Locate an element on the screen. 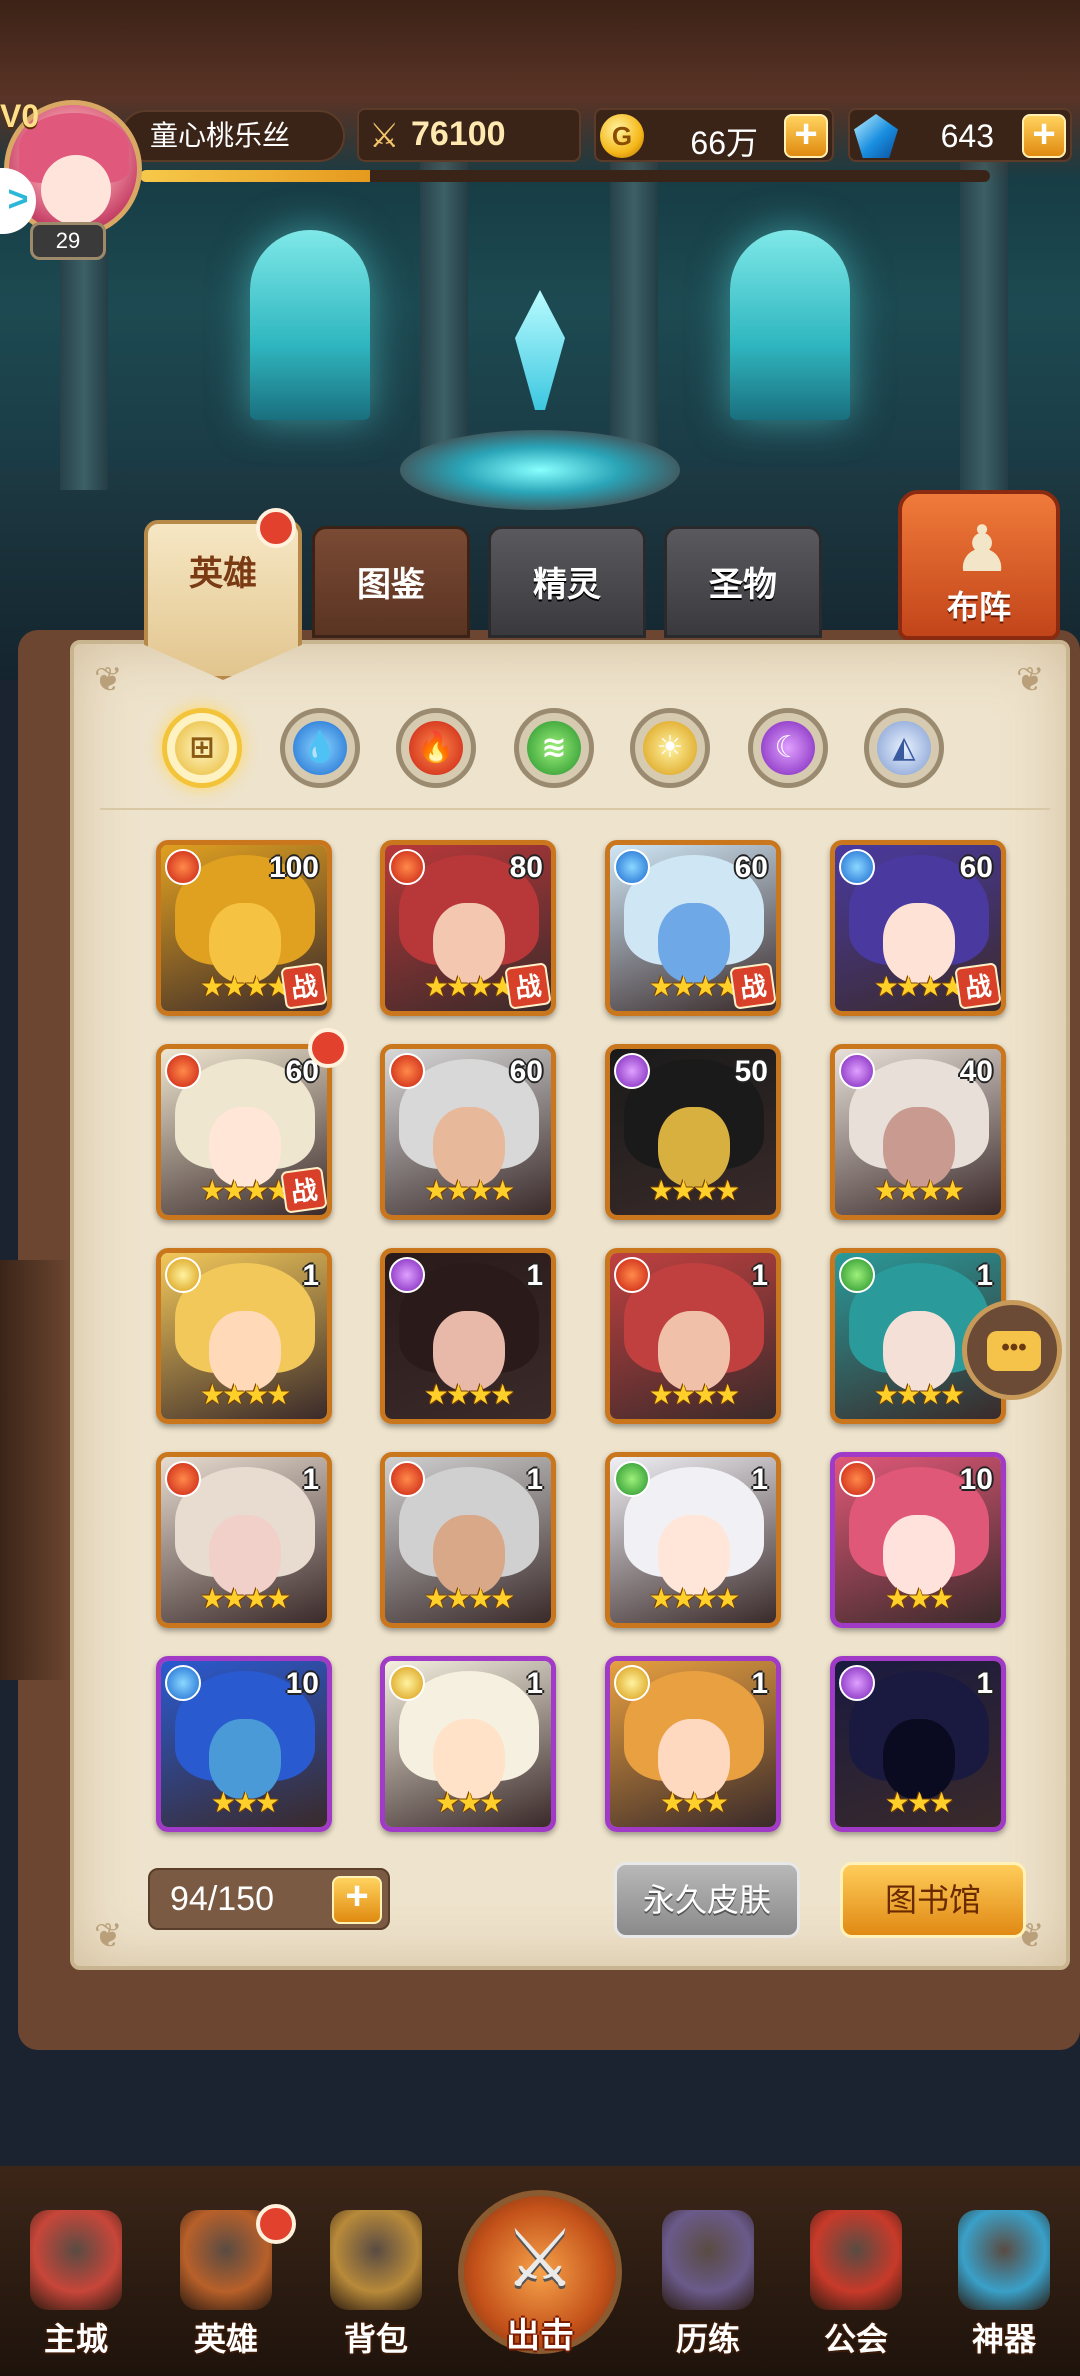 The height and width of the screenshot is (2376, 1080). fountain is located at coordinates (540, 470).